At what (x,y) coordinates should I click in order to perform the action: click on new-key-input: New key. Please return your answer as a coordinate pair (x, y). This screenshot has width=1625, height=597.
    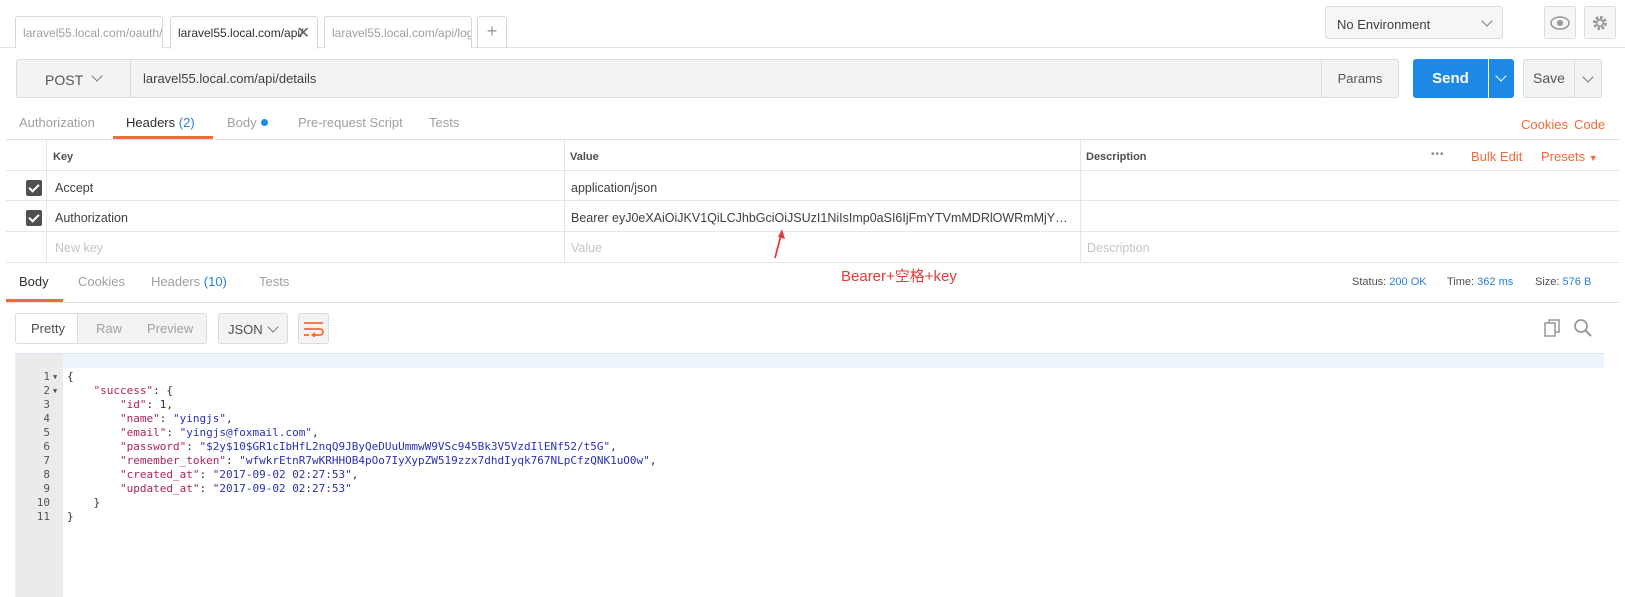
    Looking at the image, I should click on (79, 248).